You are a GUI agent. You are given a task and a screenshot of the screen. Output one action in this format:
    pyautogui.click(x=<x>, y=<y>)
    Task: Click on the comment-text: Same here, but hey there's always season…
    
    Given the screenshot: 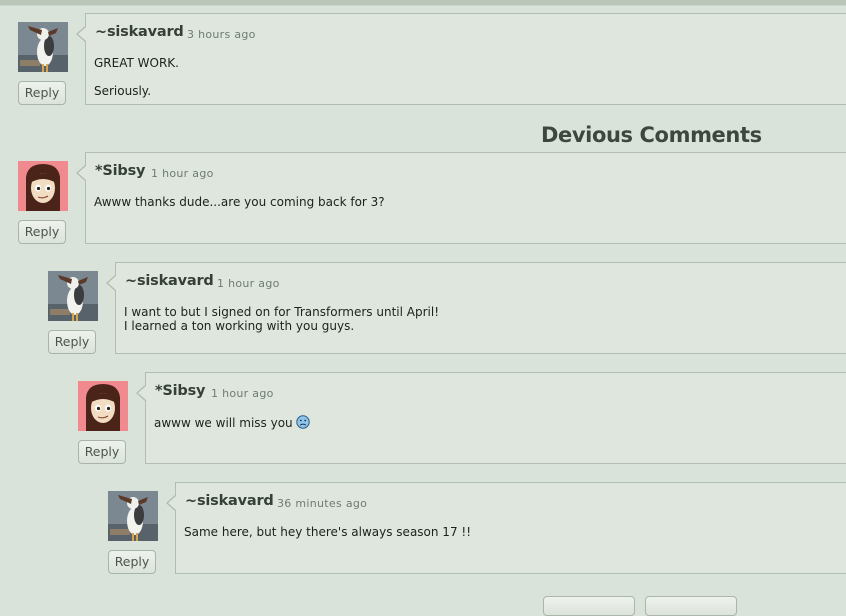 What is the action you would take?
    pyautogui.click(x=328, y=532)
    